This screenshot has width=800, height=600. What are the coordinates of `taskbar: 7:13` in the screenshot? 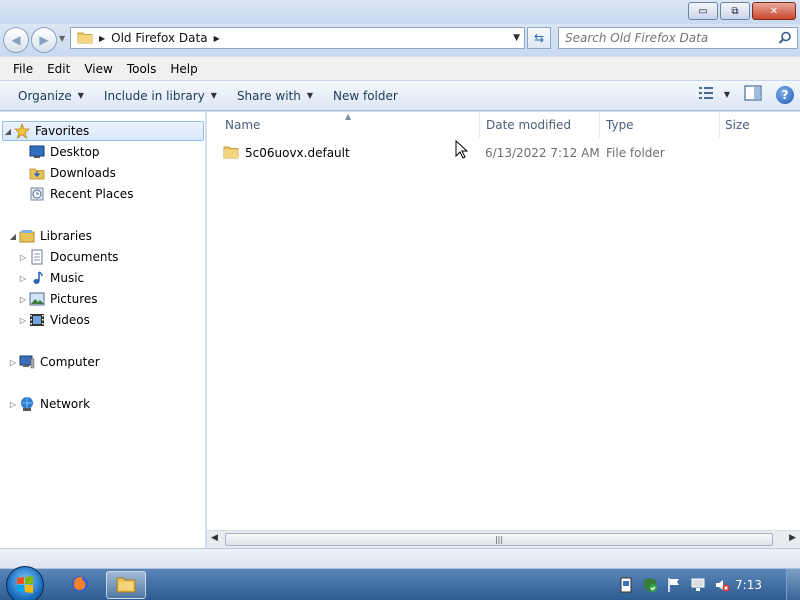 It's located at (400, 583).